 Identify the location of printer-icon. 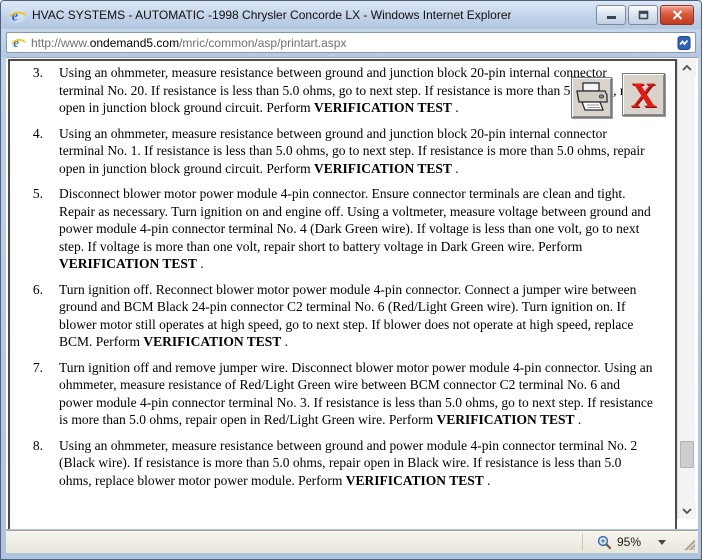
(592, 96).